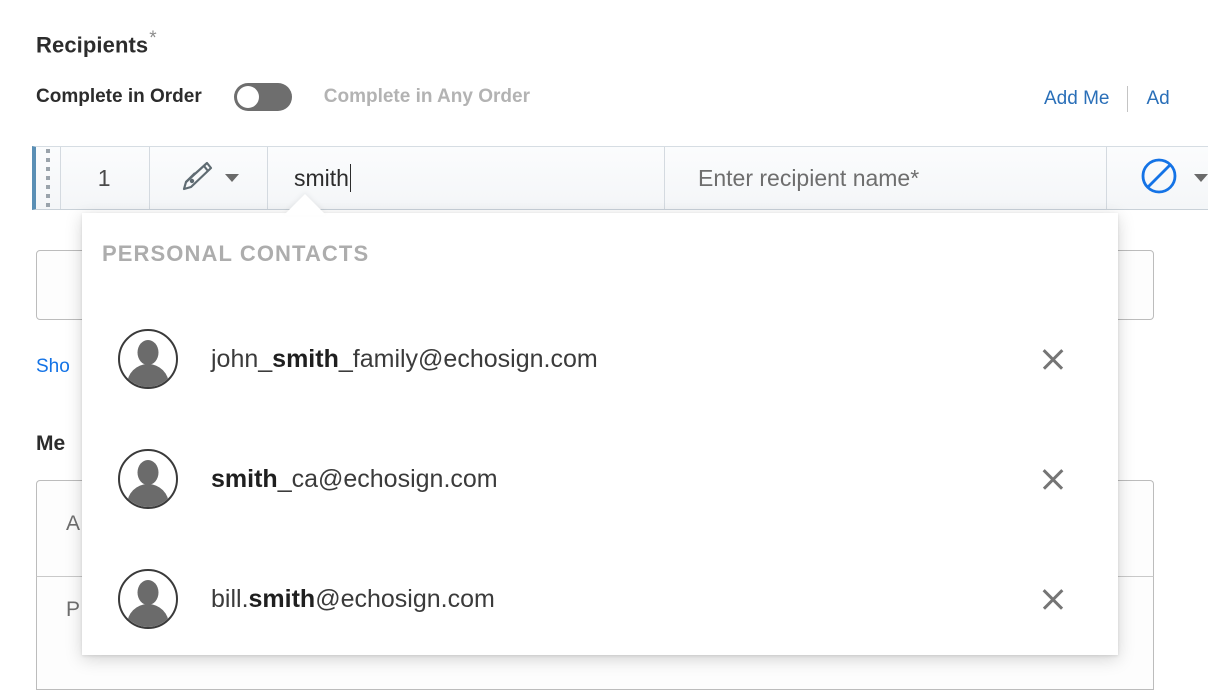 This screenshot has width=1208, height=690. I want to click on contact-email: smith_ca@echosign.com, so click(354, 479).